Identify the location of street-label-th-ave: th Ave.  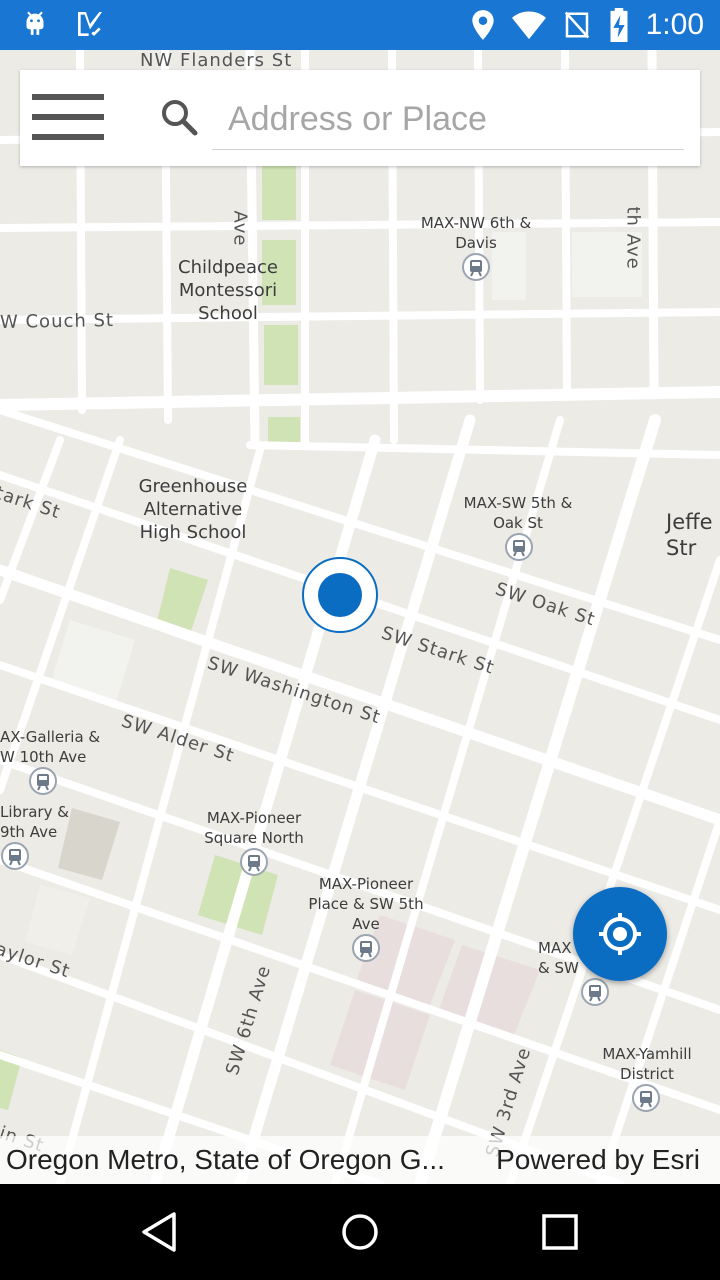
(633, 238).